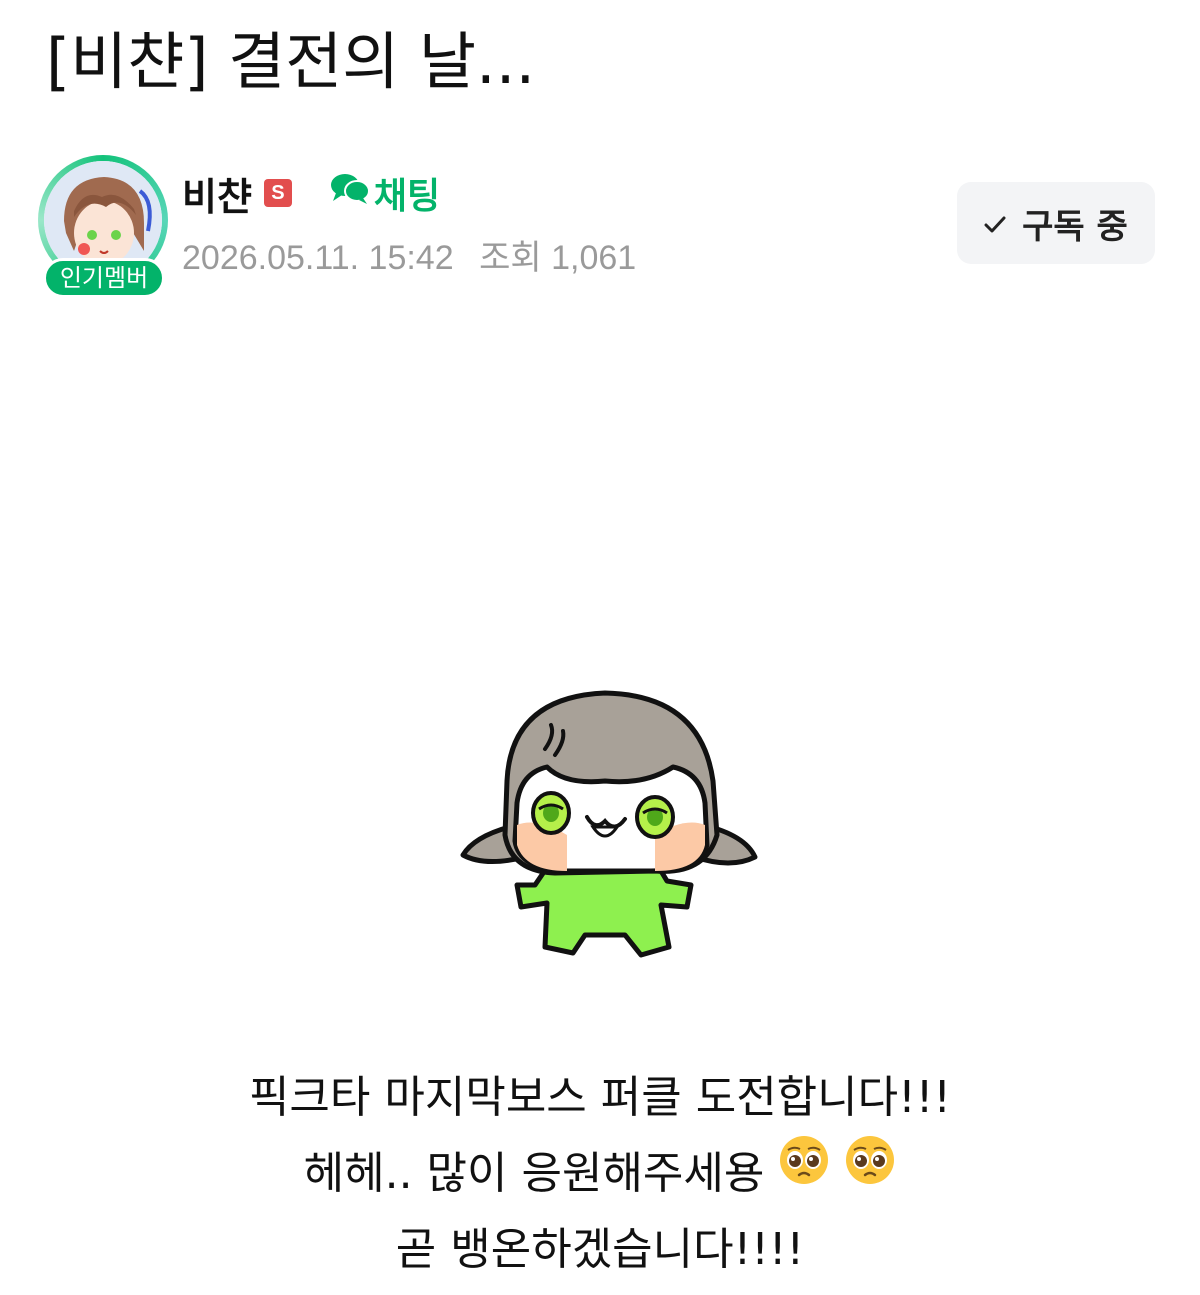  I want to click on subscribe-button: 구독 중, so click(1056, 223).